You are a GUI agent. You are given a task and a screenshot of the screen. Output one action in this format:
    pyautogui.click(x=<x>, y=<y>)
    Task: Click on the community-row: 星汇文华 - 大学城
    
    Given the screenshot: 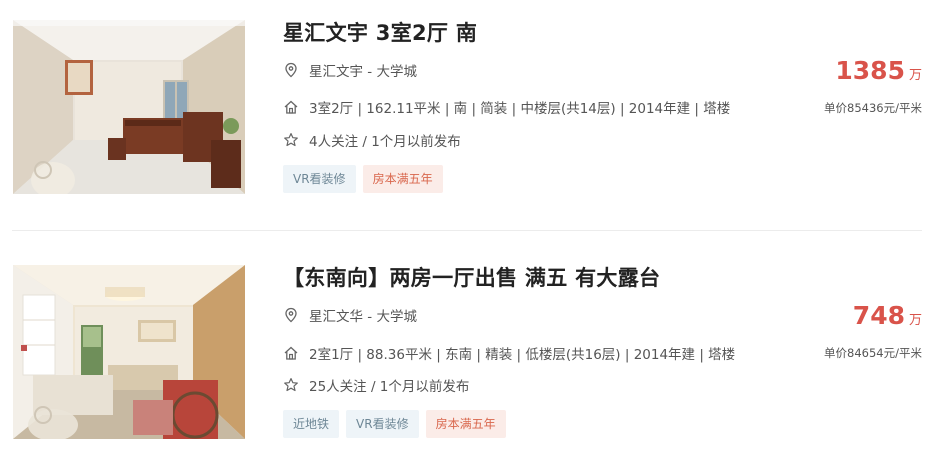 What is the action you would take?
    pyautogui.click(x=350, y=315)
    